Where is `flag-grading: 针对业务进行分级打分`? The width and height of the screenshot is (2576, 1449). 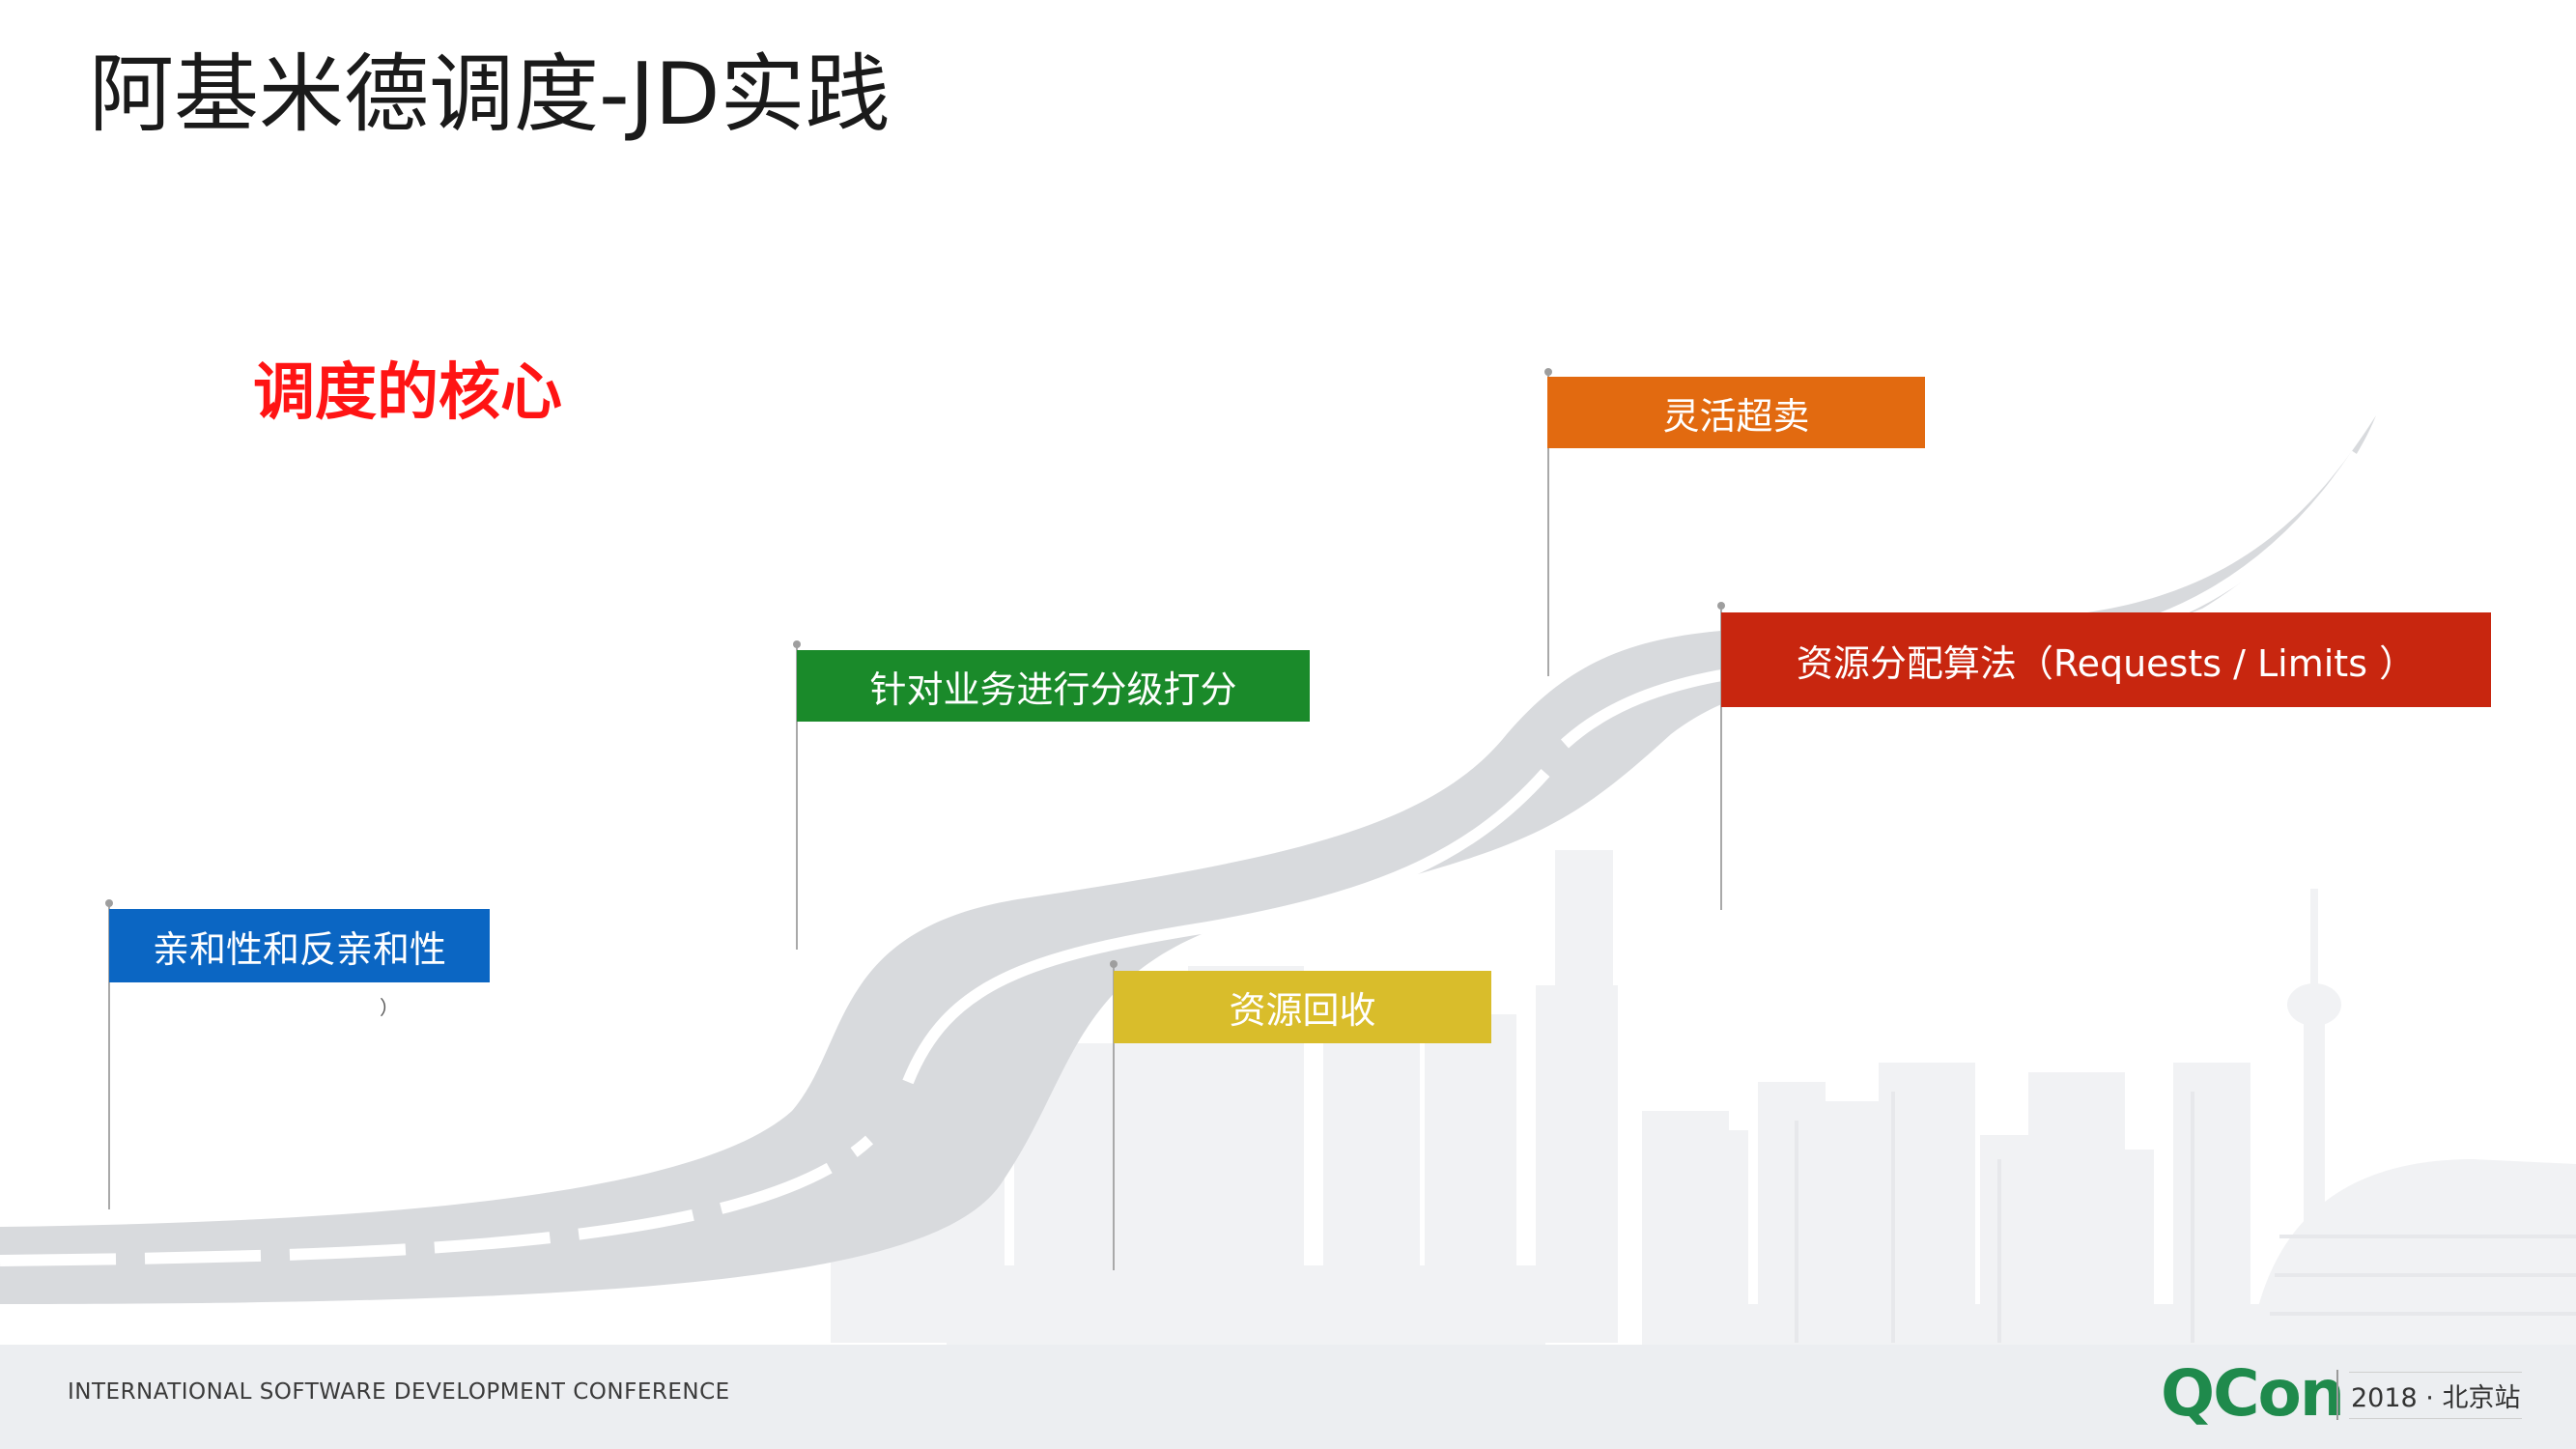 flag-grading: 针对业务进行分级打分 is located at coordinates (1053, 686).